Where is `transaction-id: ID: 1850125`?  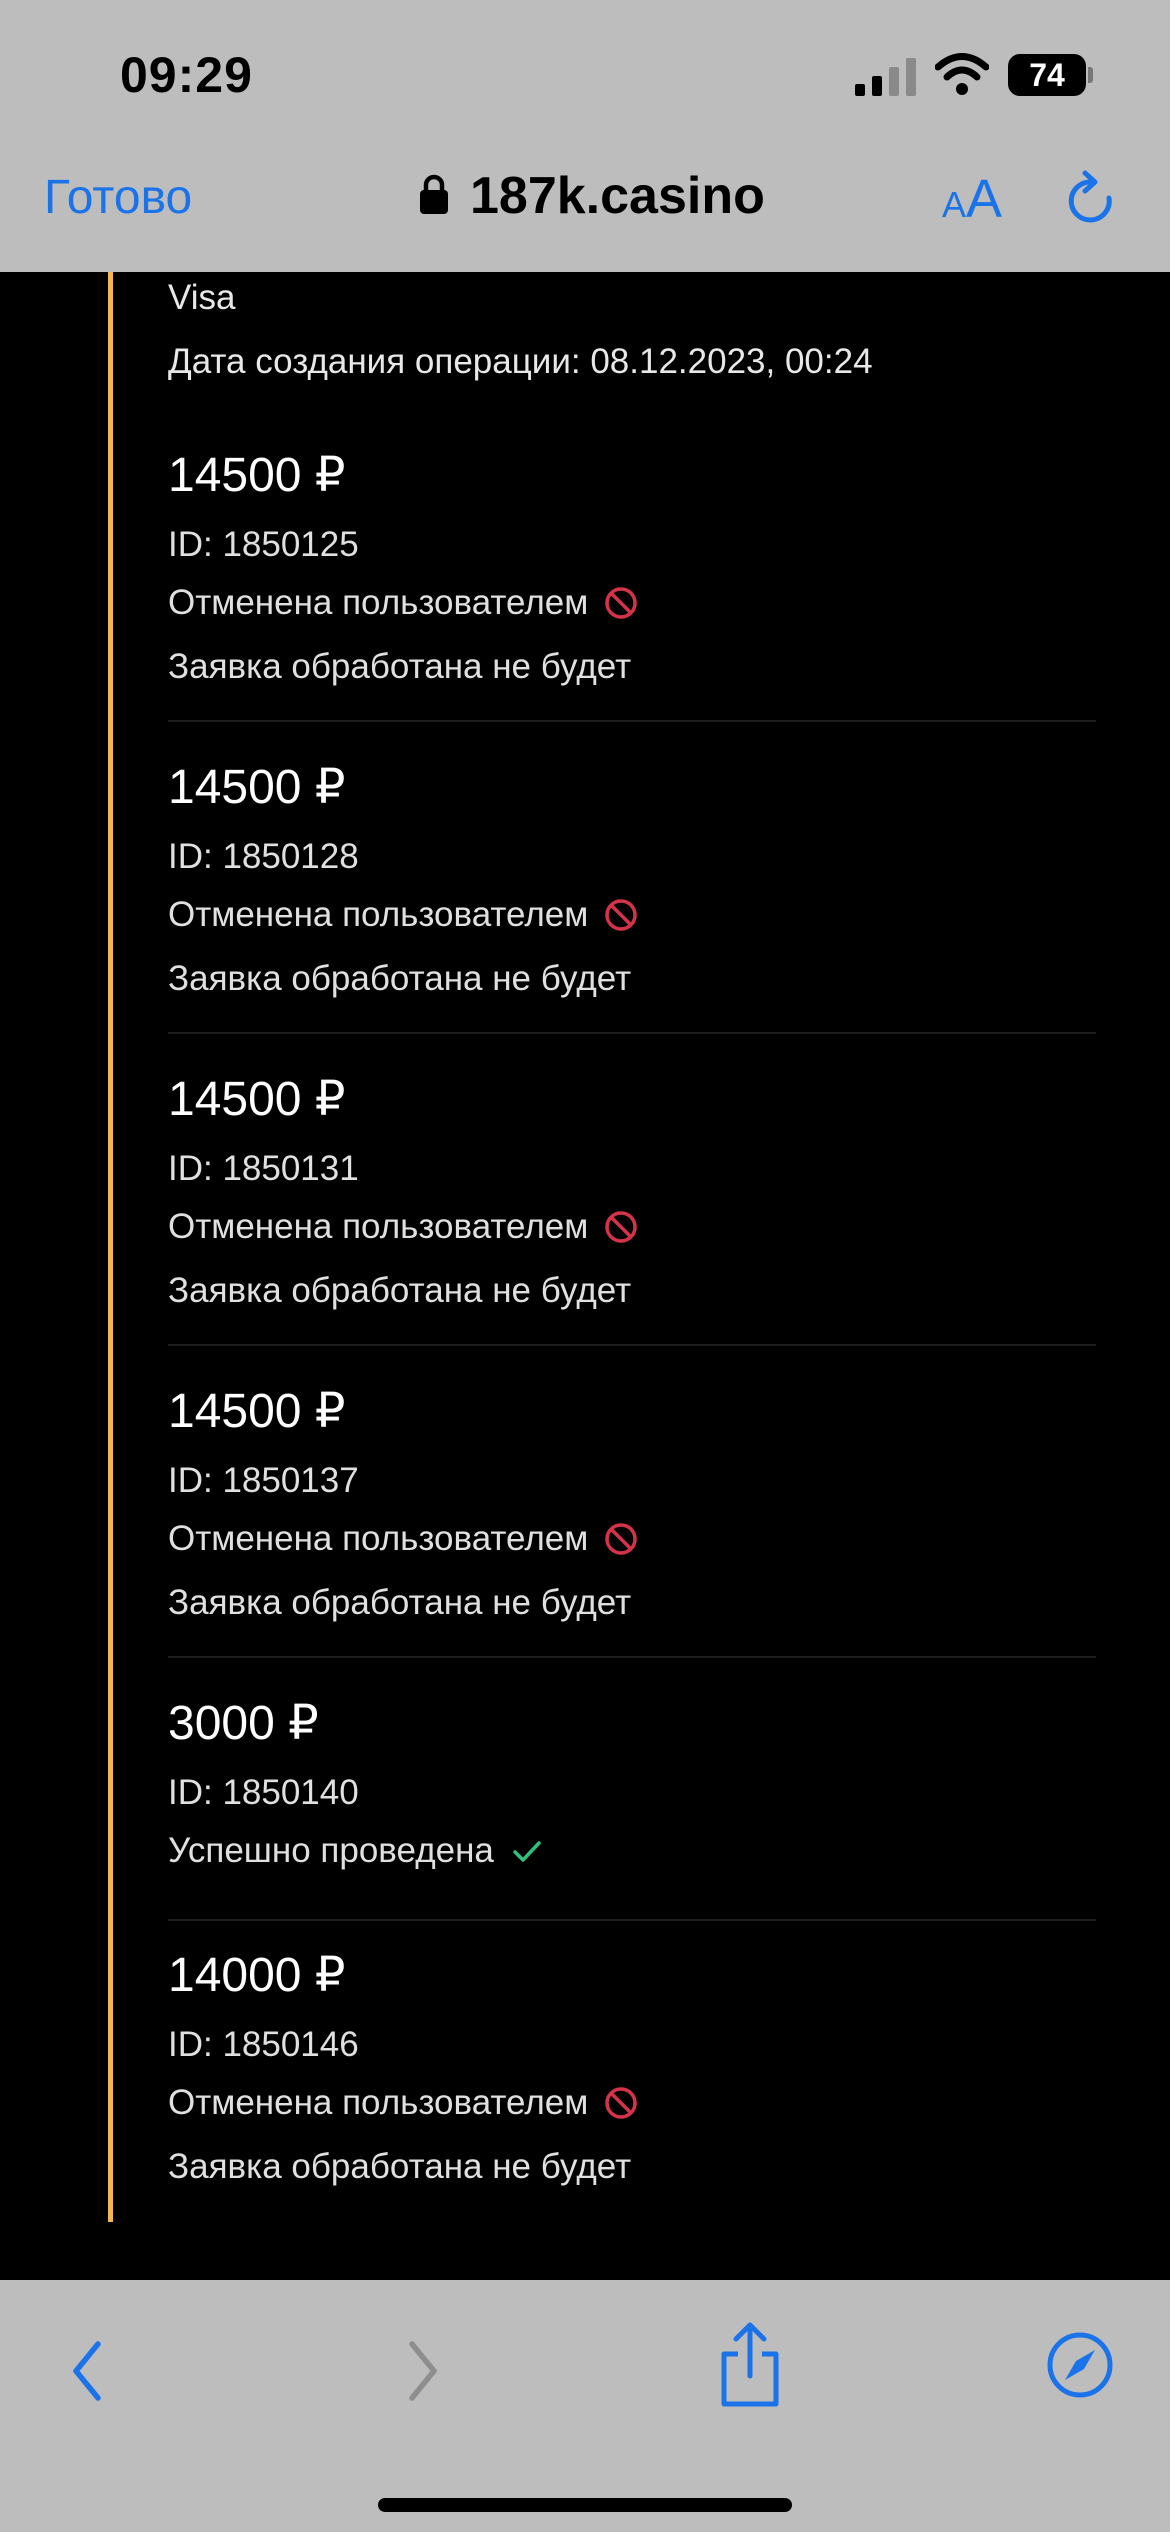 transaction-id: ID: 1850125 is located at coordinates (263, 544).